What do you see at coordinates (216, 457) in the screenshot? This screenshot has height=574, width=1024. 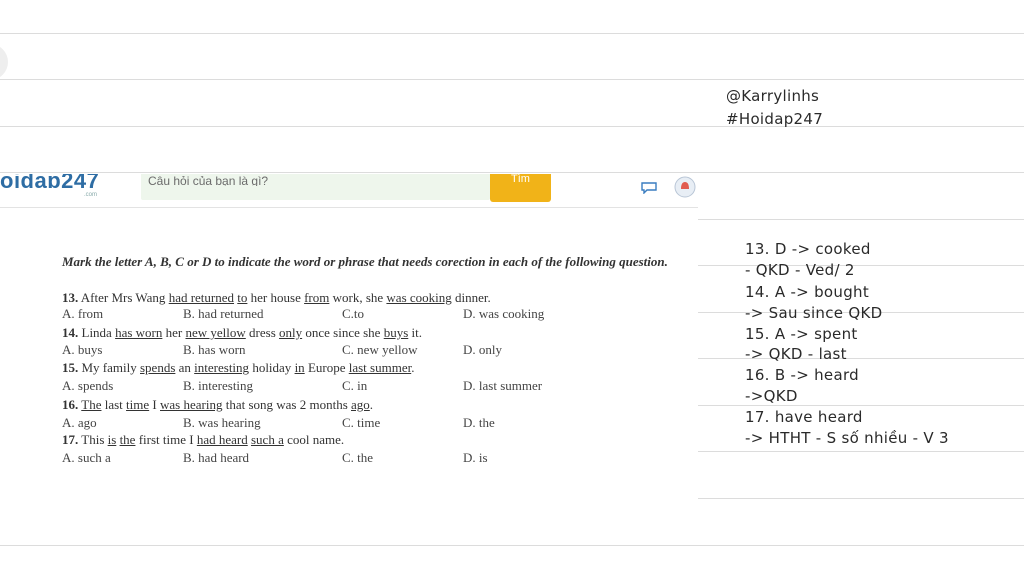 I see `option-17-b: B. had heard` at bounding box center [216, 457].